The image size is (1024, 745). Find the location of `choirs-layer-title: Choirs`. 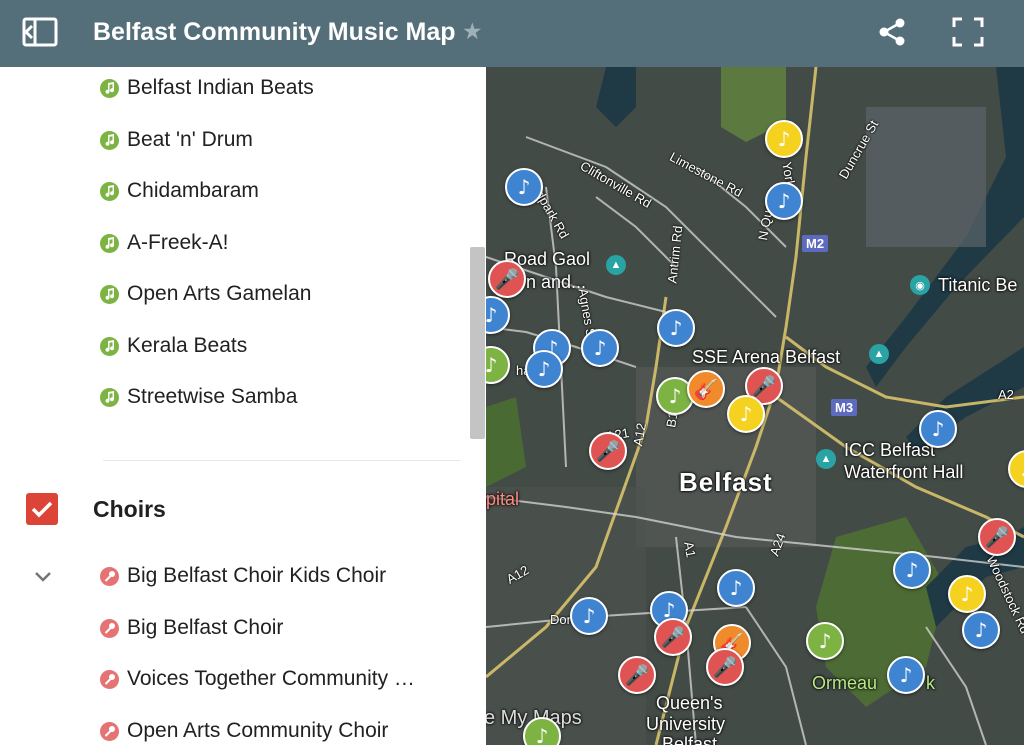

choirs-layer-title: Choirs is located at coordinates (129, 509).